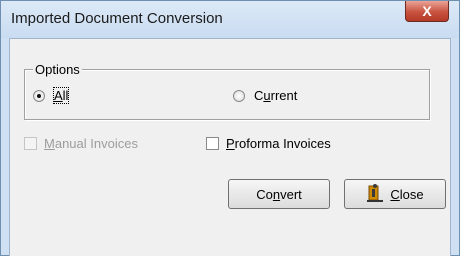 The width and height of the screenshot is (462, 258). I want to click on radio-current-label: Current, so click(276, 95).